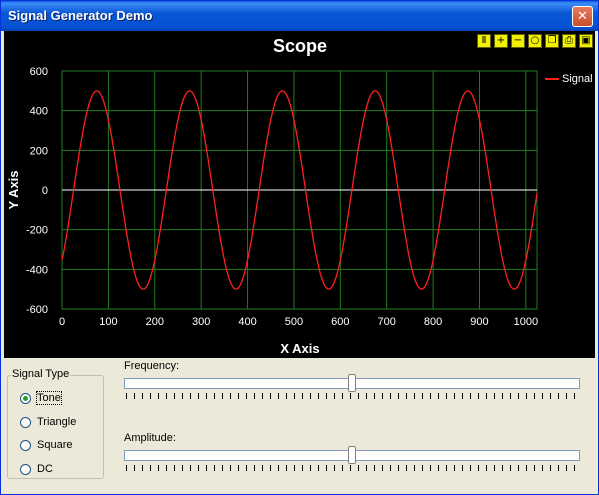 This screenshot has width=599, height=495. What do you see at coordinates (25, 422) in the screenshot?
I see `radio-triangle-button` at bounding box center [25, 422].